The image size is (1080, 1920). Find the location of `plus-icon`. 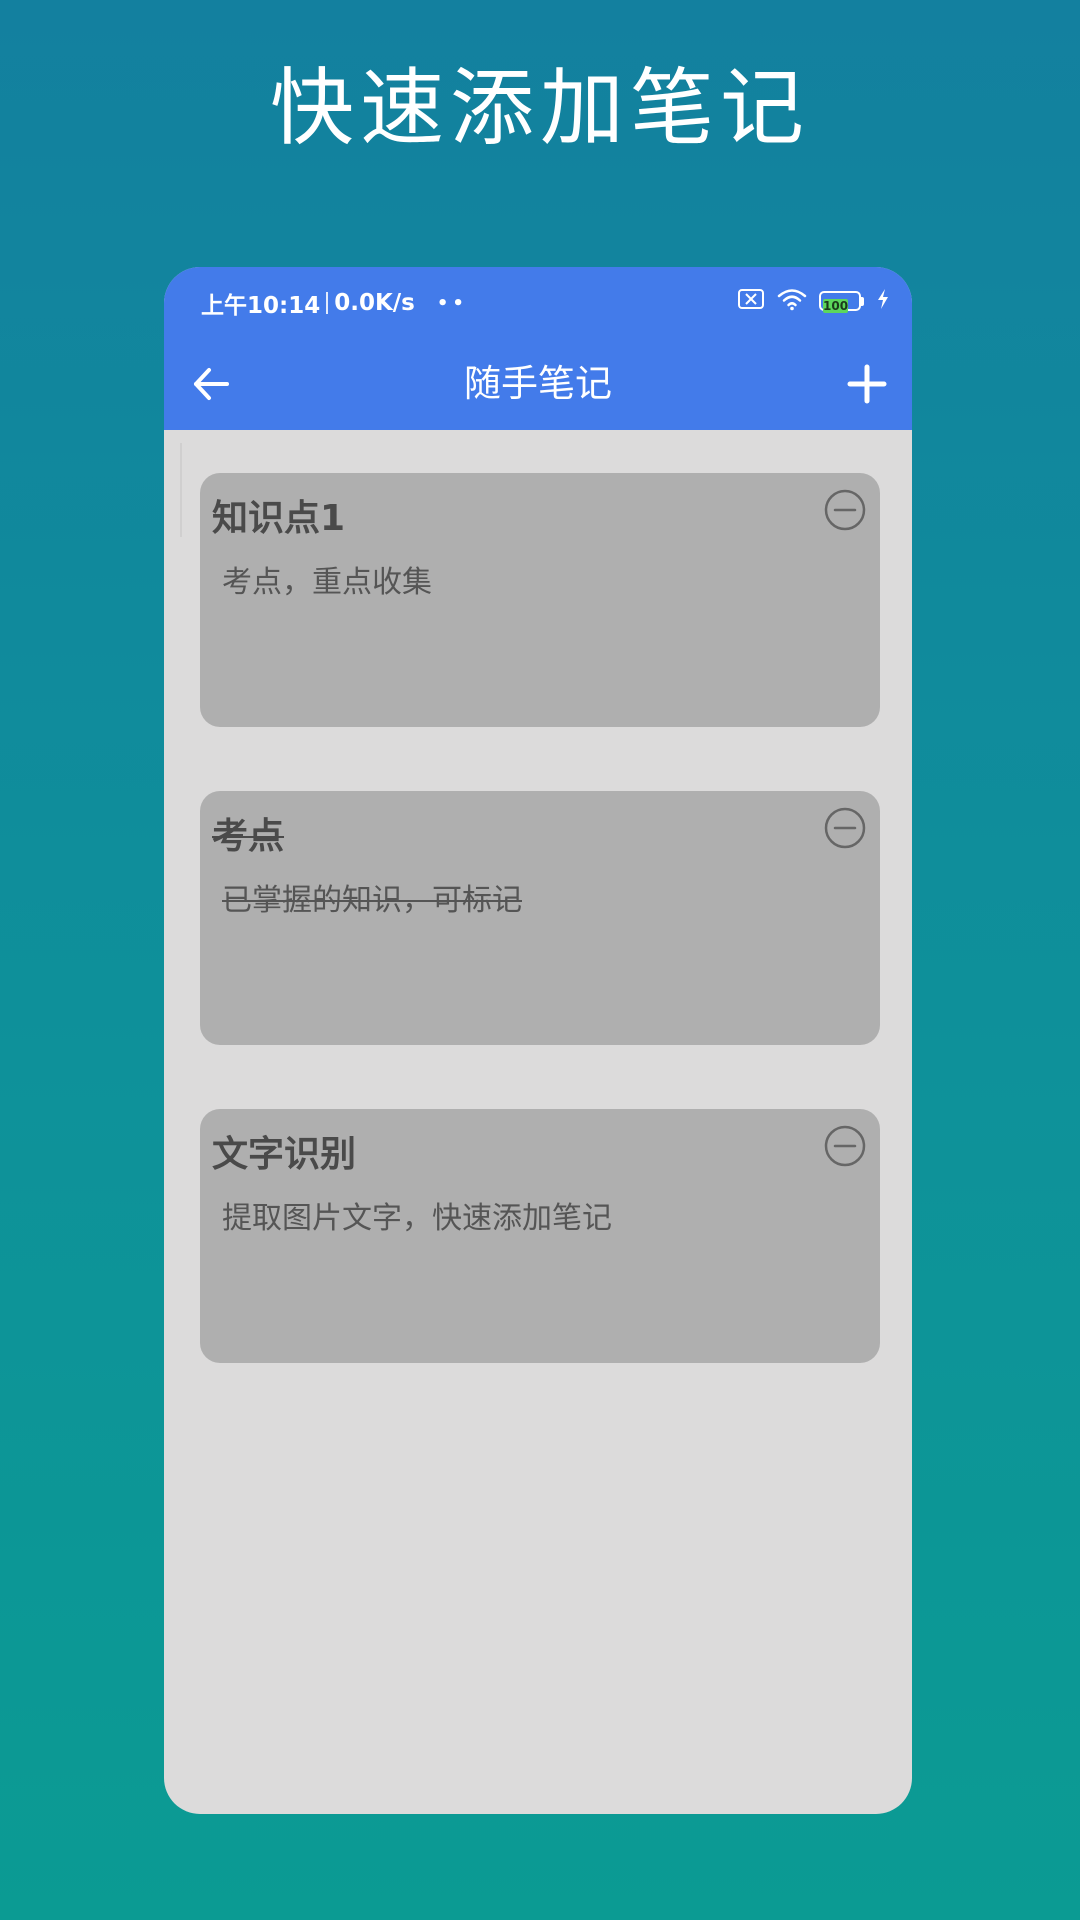

plus-icon is located at coordinates (867, 384).